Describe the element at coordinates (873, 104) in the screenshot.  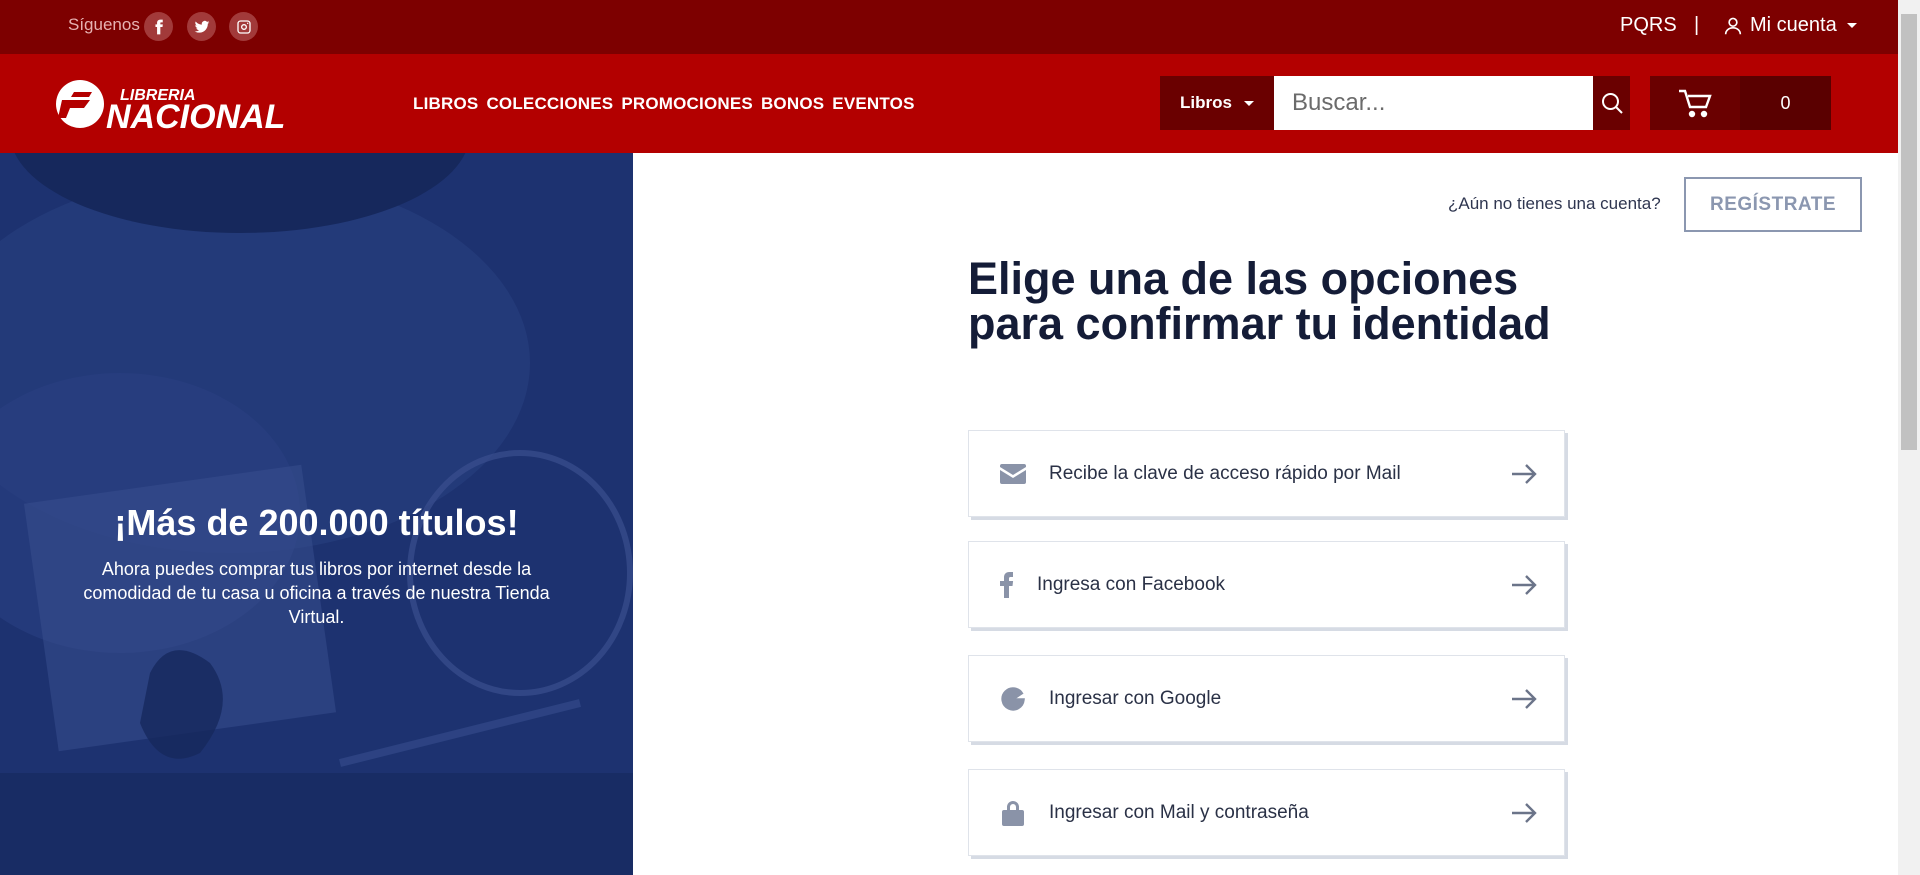
I see `nav-item-eventos: EVENTOS` at that location.